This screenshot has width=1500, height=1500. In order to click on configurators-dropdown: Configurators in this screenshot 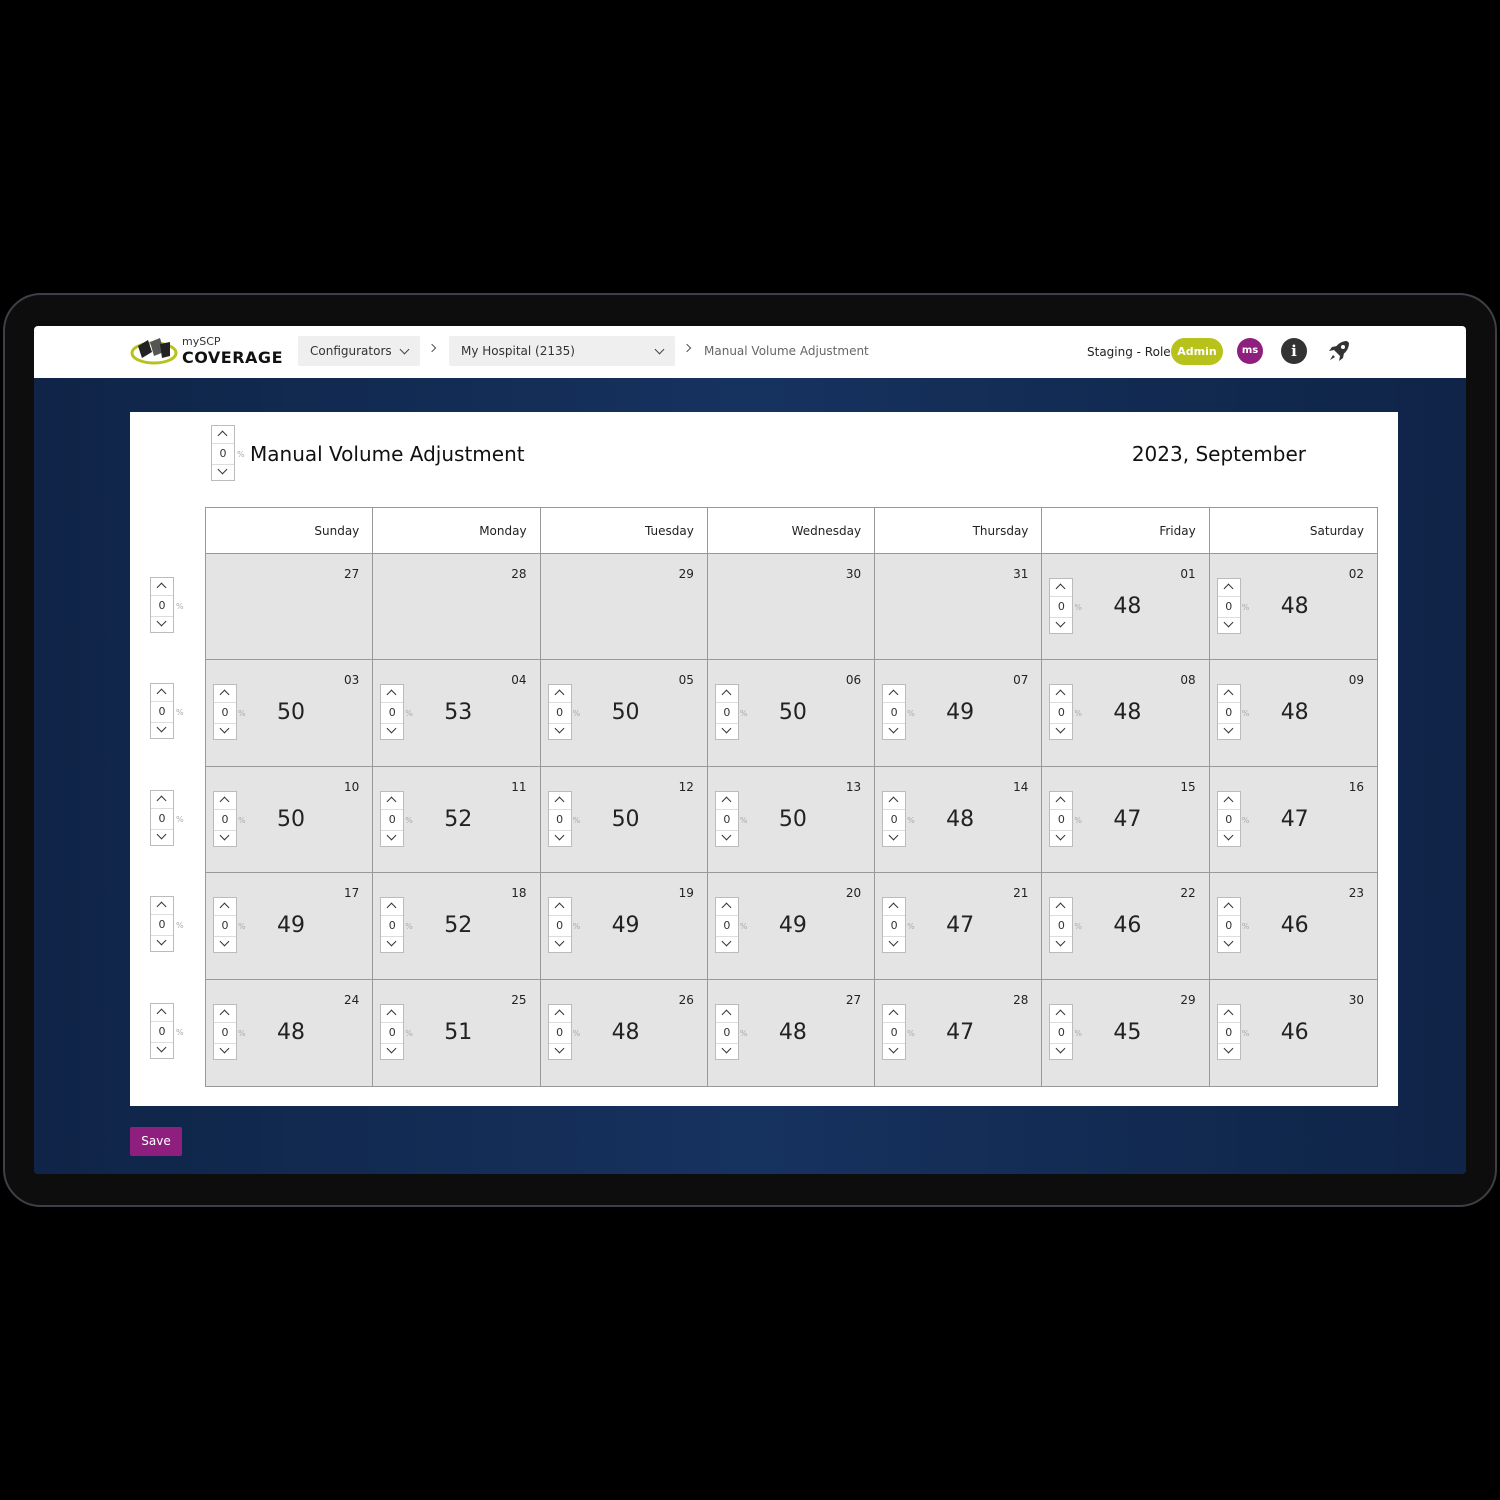, I will do `click(359, 351)`.